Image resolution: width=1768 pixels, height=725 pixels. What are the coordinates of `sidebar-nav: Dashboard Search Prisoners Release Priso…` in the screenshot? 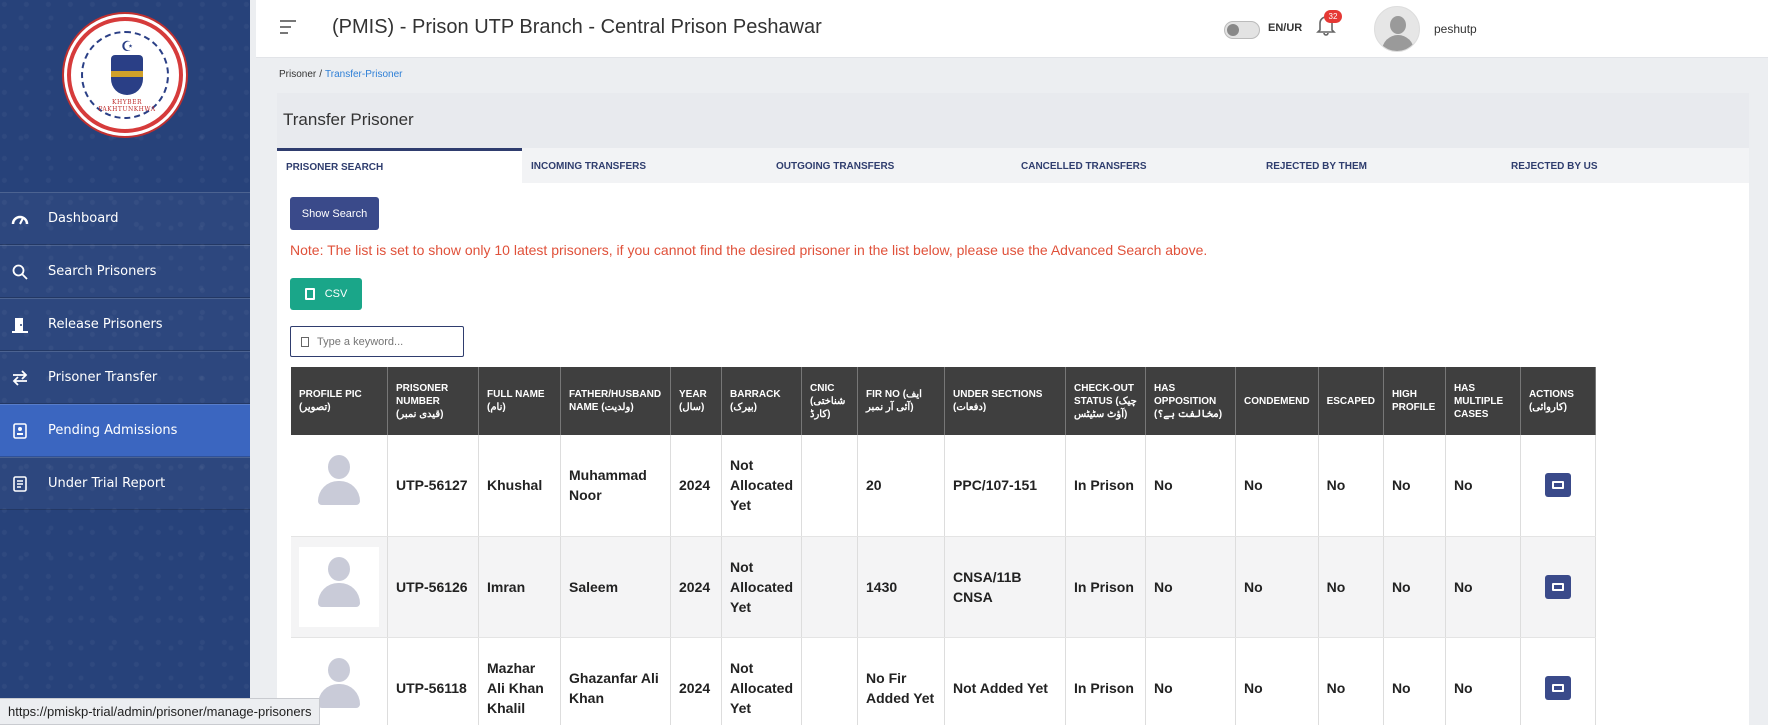 It's located at (125, 351).